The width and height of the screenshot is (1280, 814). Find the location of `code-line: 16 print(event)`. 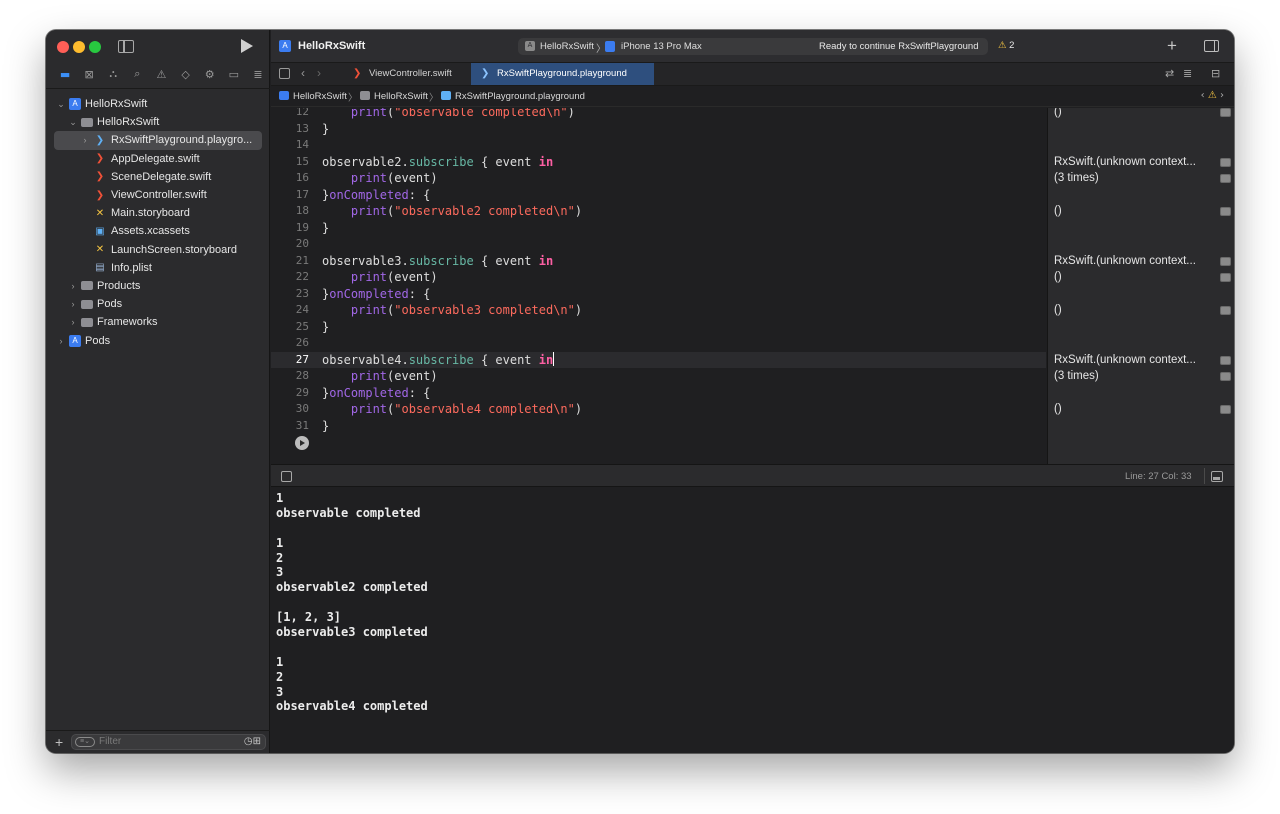

code-line: 16 print(event) is located at coordinates (658, 178).